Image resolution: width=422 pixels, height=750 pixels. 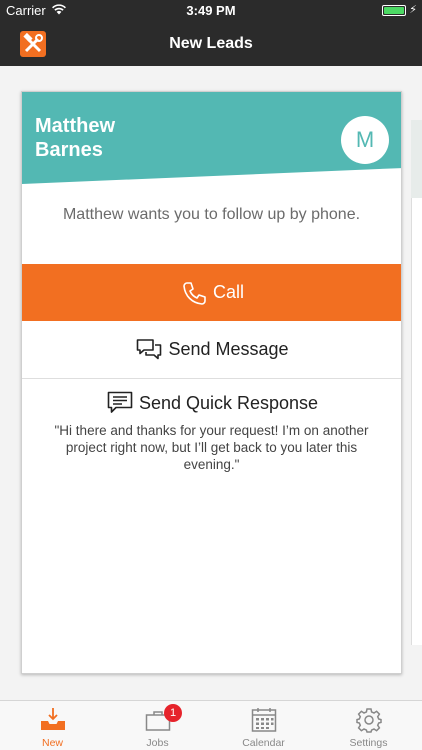 I want to click on gear-icon, so click(x=369, y=720).